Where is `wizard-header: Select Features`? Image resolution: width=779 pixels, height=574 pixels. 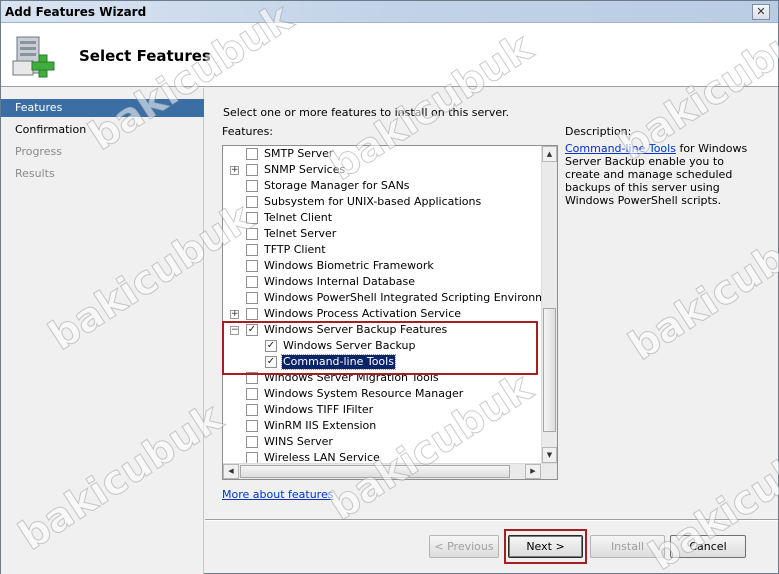 wizard-header: Select Features is located at coordinates (389, 55).